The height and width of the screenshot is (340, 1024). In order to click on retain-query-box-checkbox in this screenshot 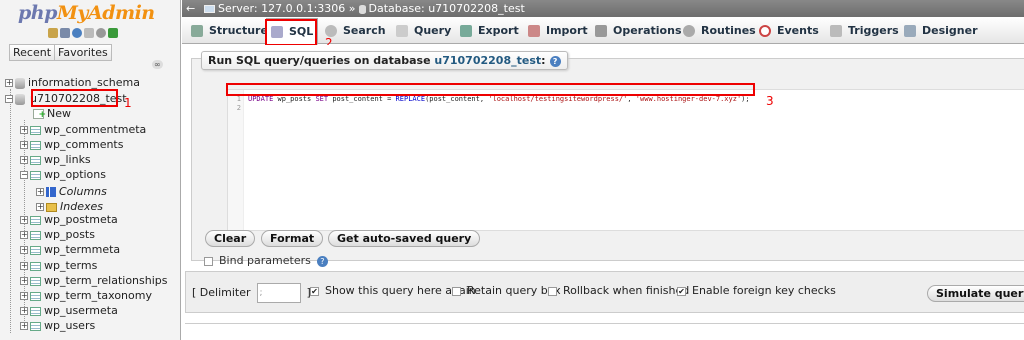, I will do `click(456, 291)`.